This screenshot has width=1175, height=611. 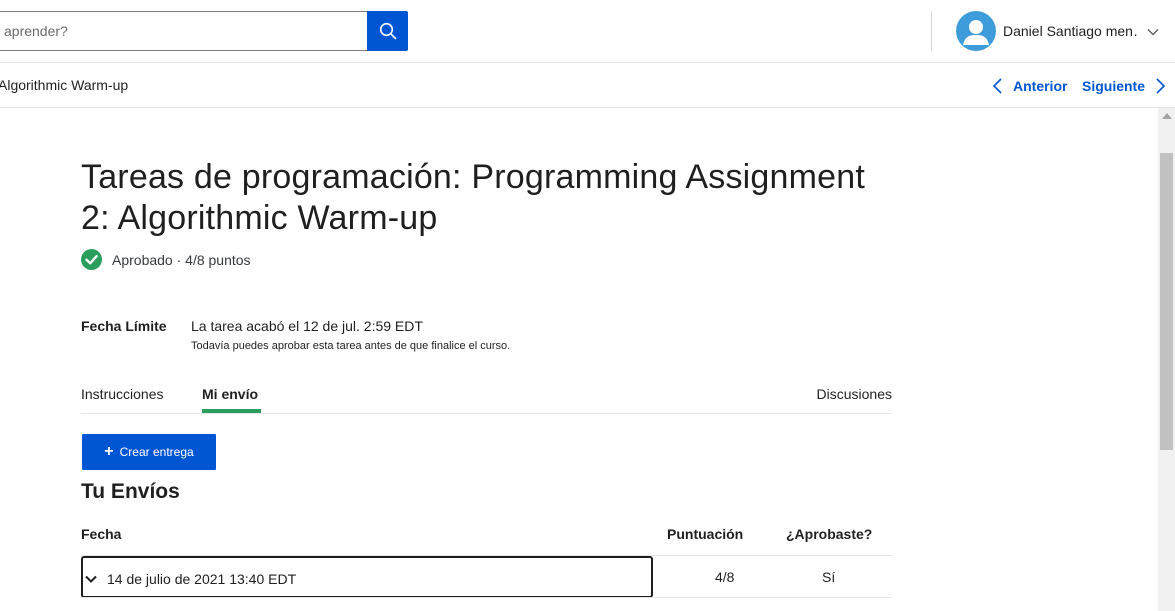 What do you see at coordinates (1114, 86) in the screenshot?
I see `next-label: Siguiente` at bounding box center [1114, 86].